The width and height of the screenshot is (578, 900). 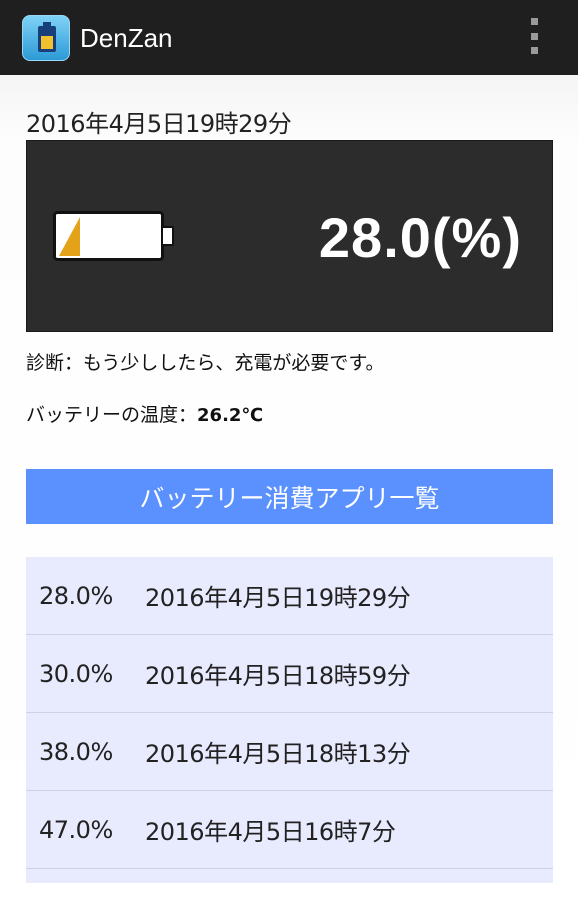 I want to click on history-time: 2016年4月5日19時29分, so click(x=278, y=598).